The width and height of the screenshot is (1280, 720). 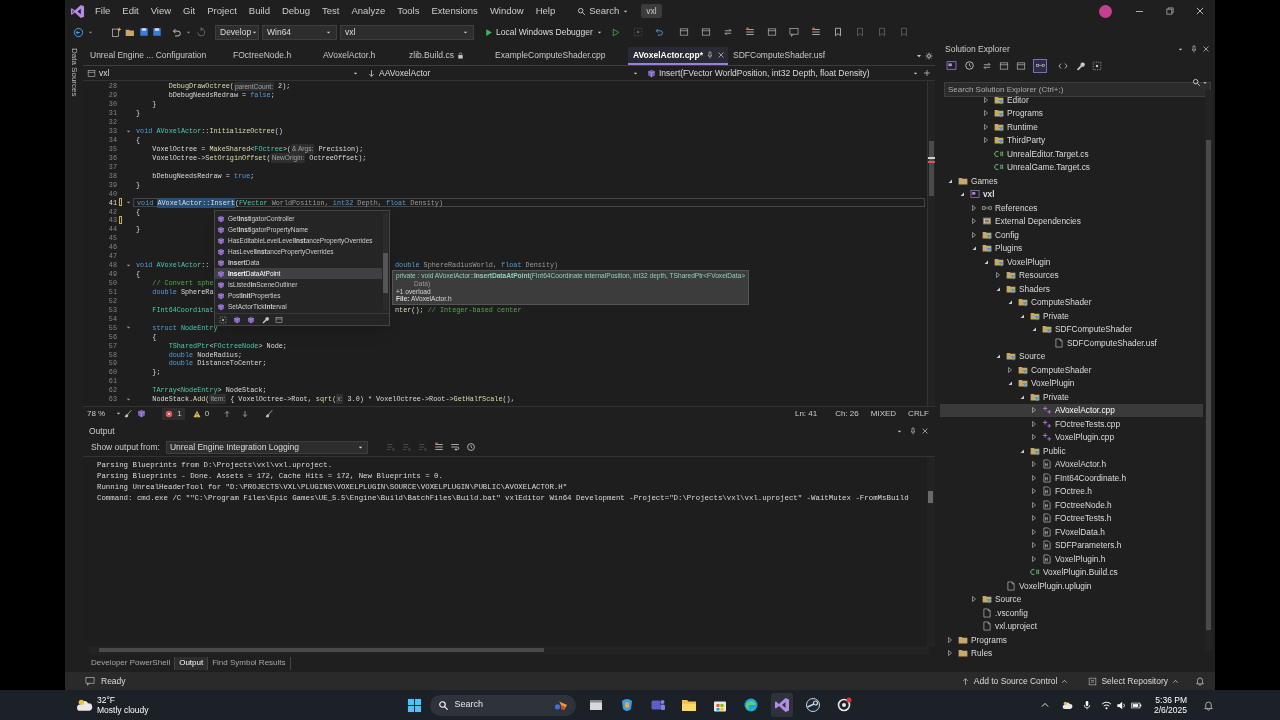 I want to click on save-all-icon, so click(x=157, y=32).